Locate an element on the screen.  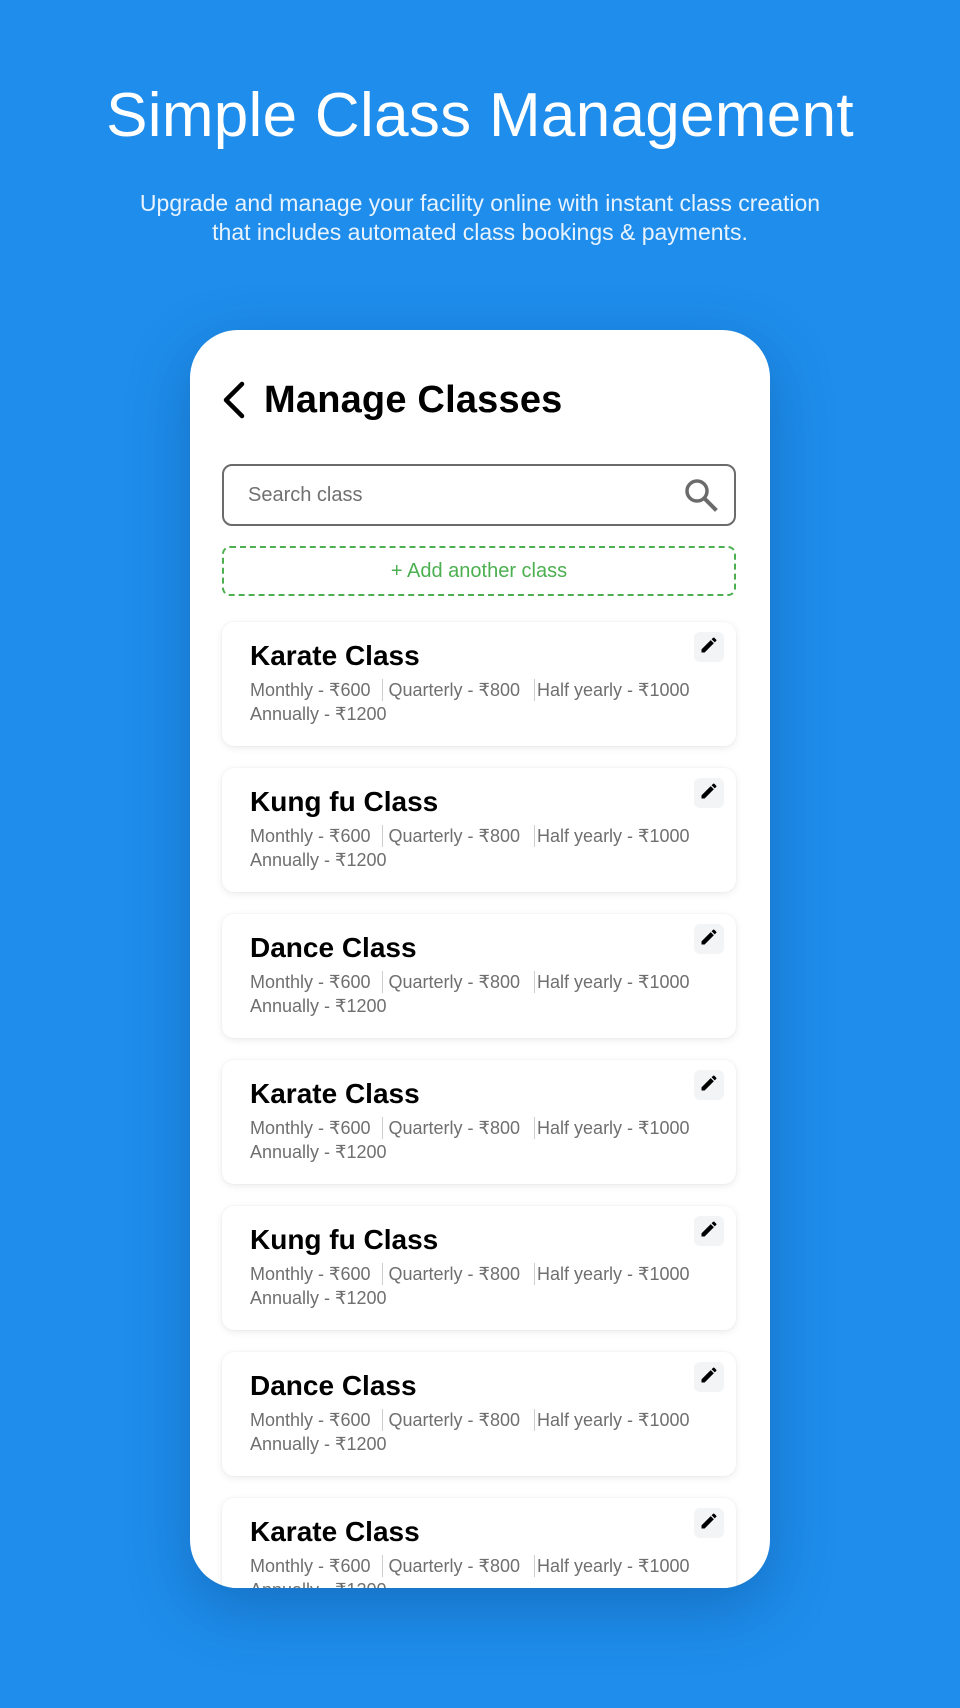
search-box is located at coordinates (479, 495).